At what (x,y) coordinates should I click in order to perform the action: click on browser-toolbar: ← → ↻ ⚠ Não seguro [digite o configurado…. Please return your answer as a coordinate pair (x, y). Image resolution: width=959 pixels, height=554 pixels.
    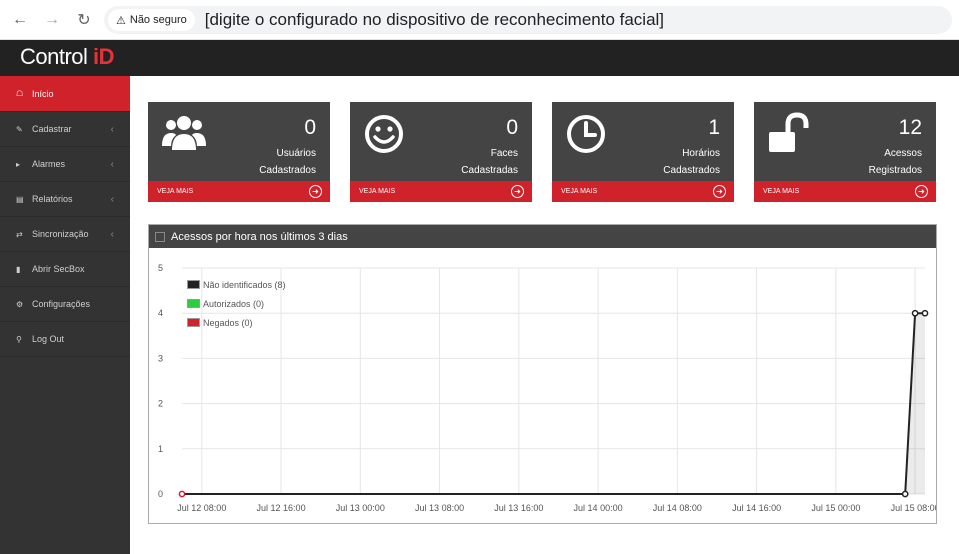
    Looking at the image, I should click on (479, 20).